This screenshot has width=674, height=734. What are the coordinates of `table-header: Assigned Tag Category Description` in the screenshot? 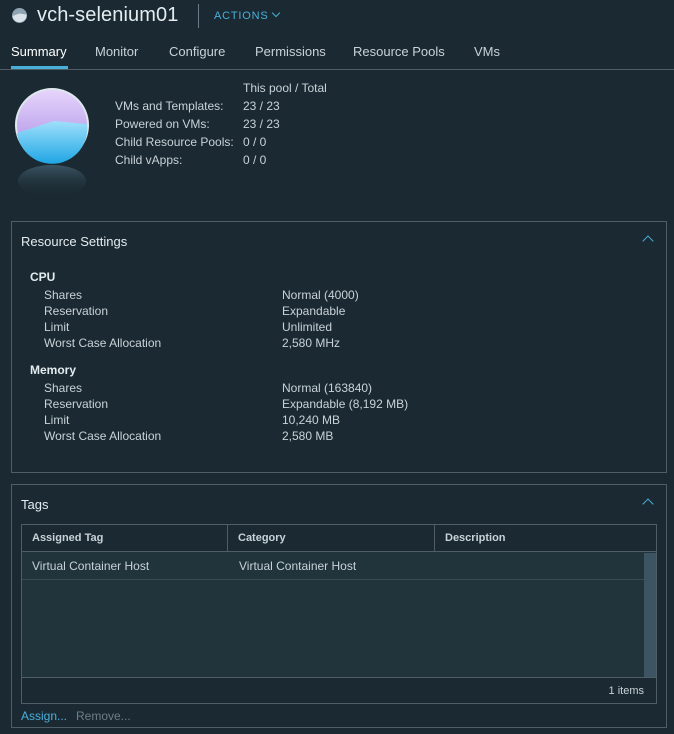 It's located at (339, 538).